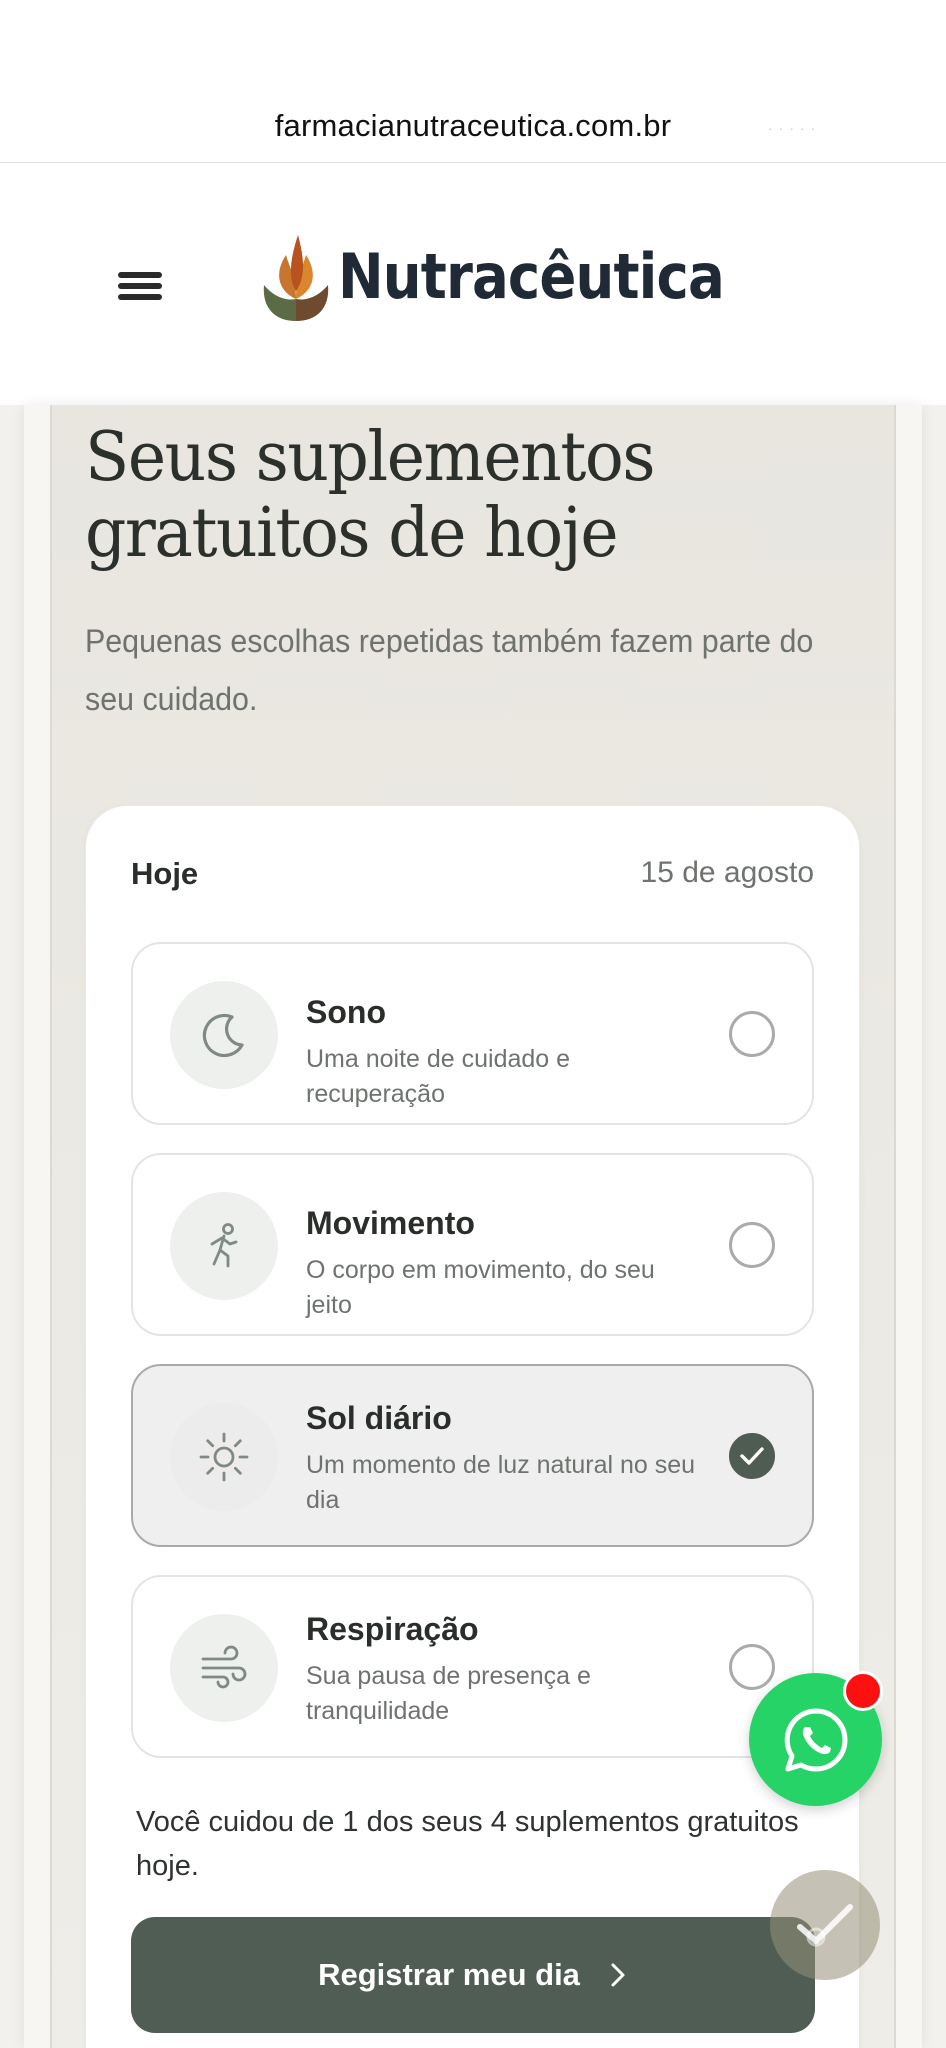  What do you see at coordinates (224, 1668) in the screenshot?
I see `wind-icon` at bounding box center [224, 1668].